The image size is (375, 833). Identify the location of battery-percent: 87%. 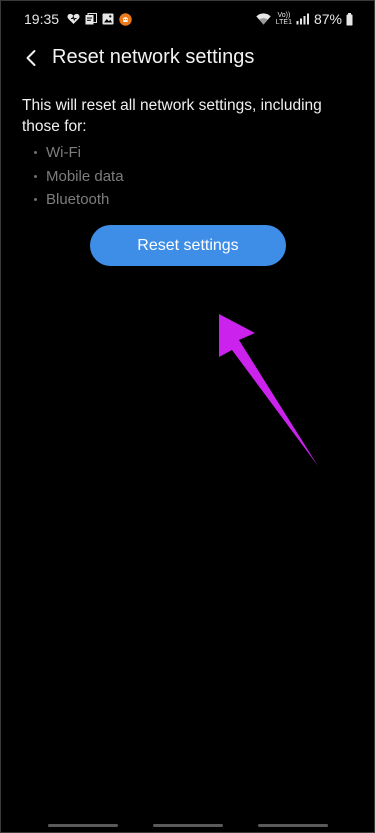
(327, 19).